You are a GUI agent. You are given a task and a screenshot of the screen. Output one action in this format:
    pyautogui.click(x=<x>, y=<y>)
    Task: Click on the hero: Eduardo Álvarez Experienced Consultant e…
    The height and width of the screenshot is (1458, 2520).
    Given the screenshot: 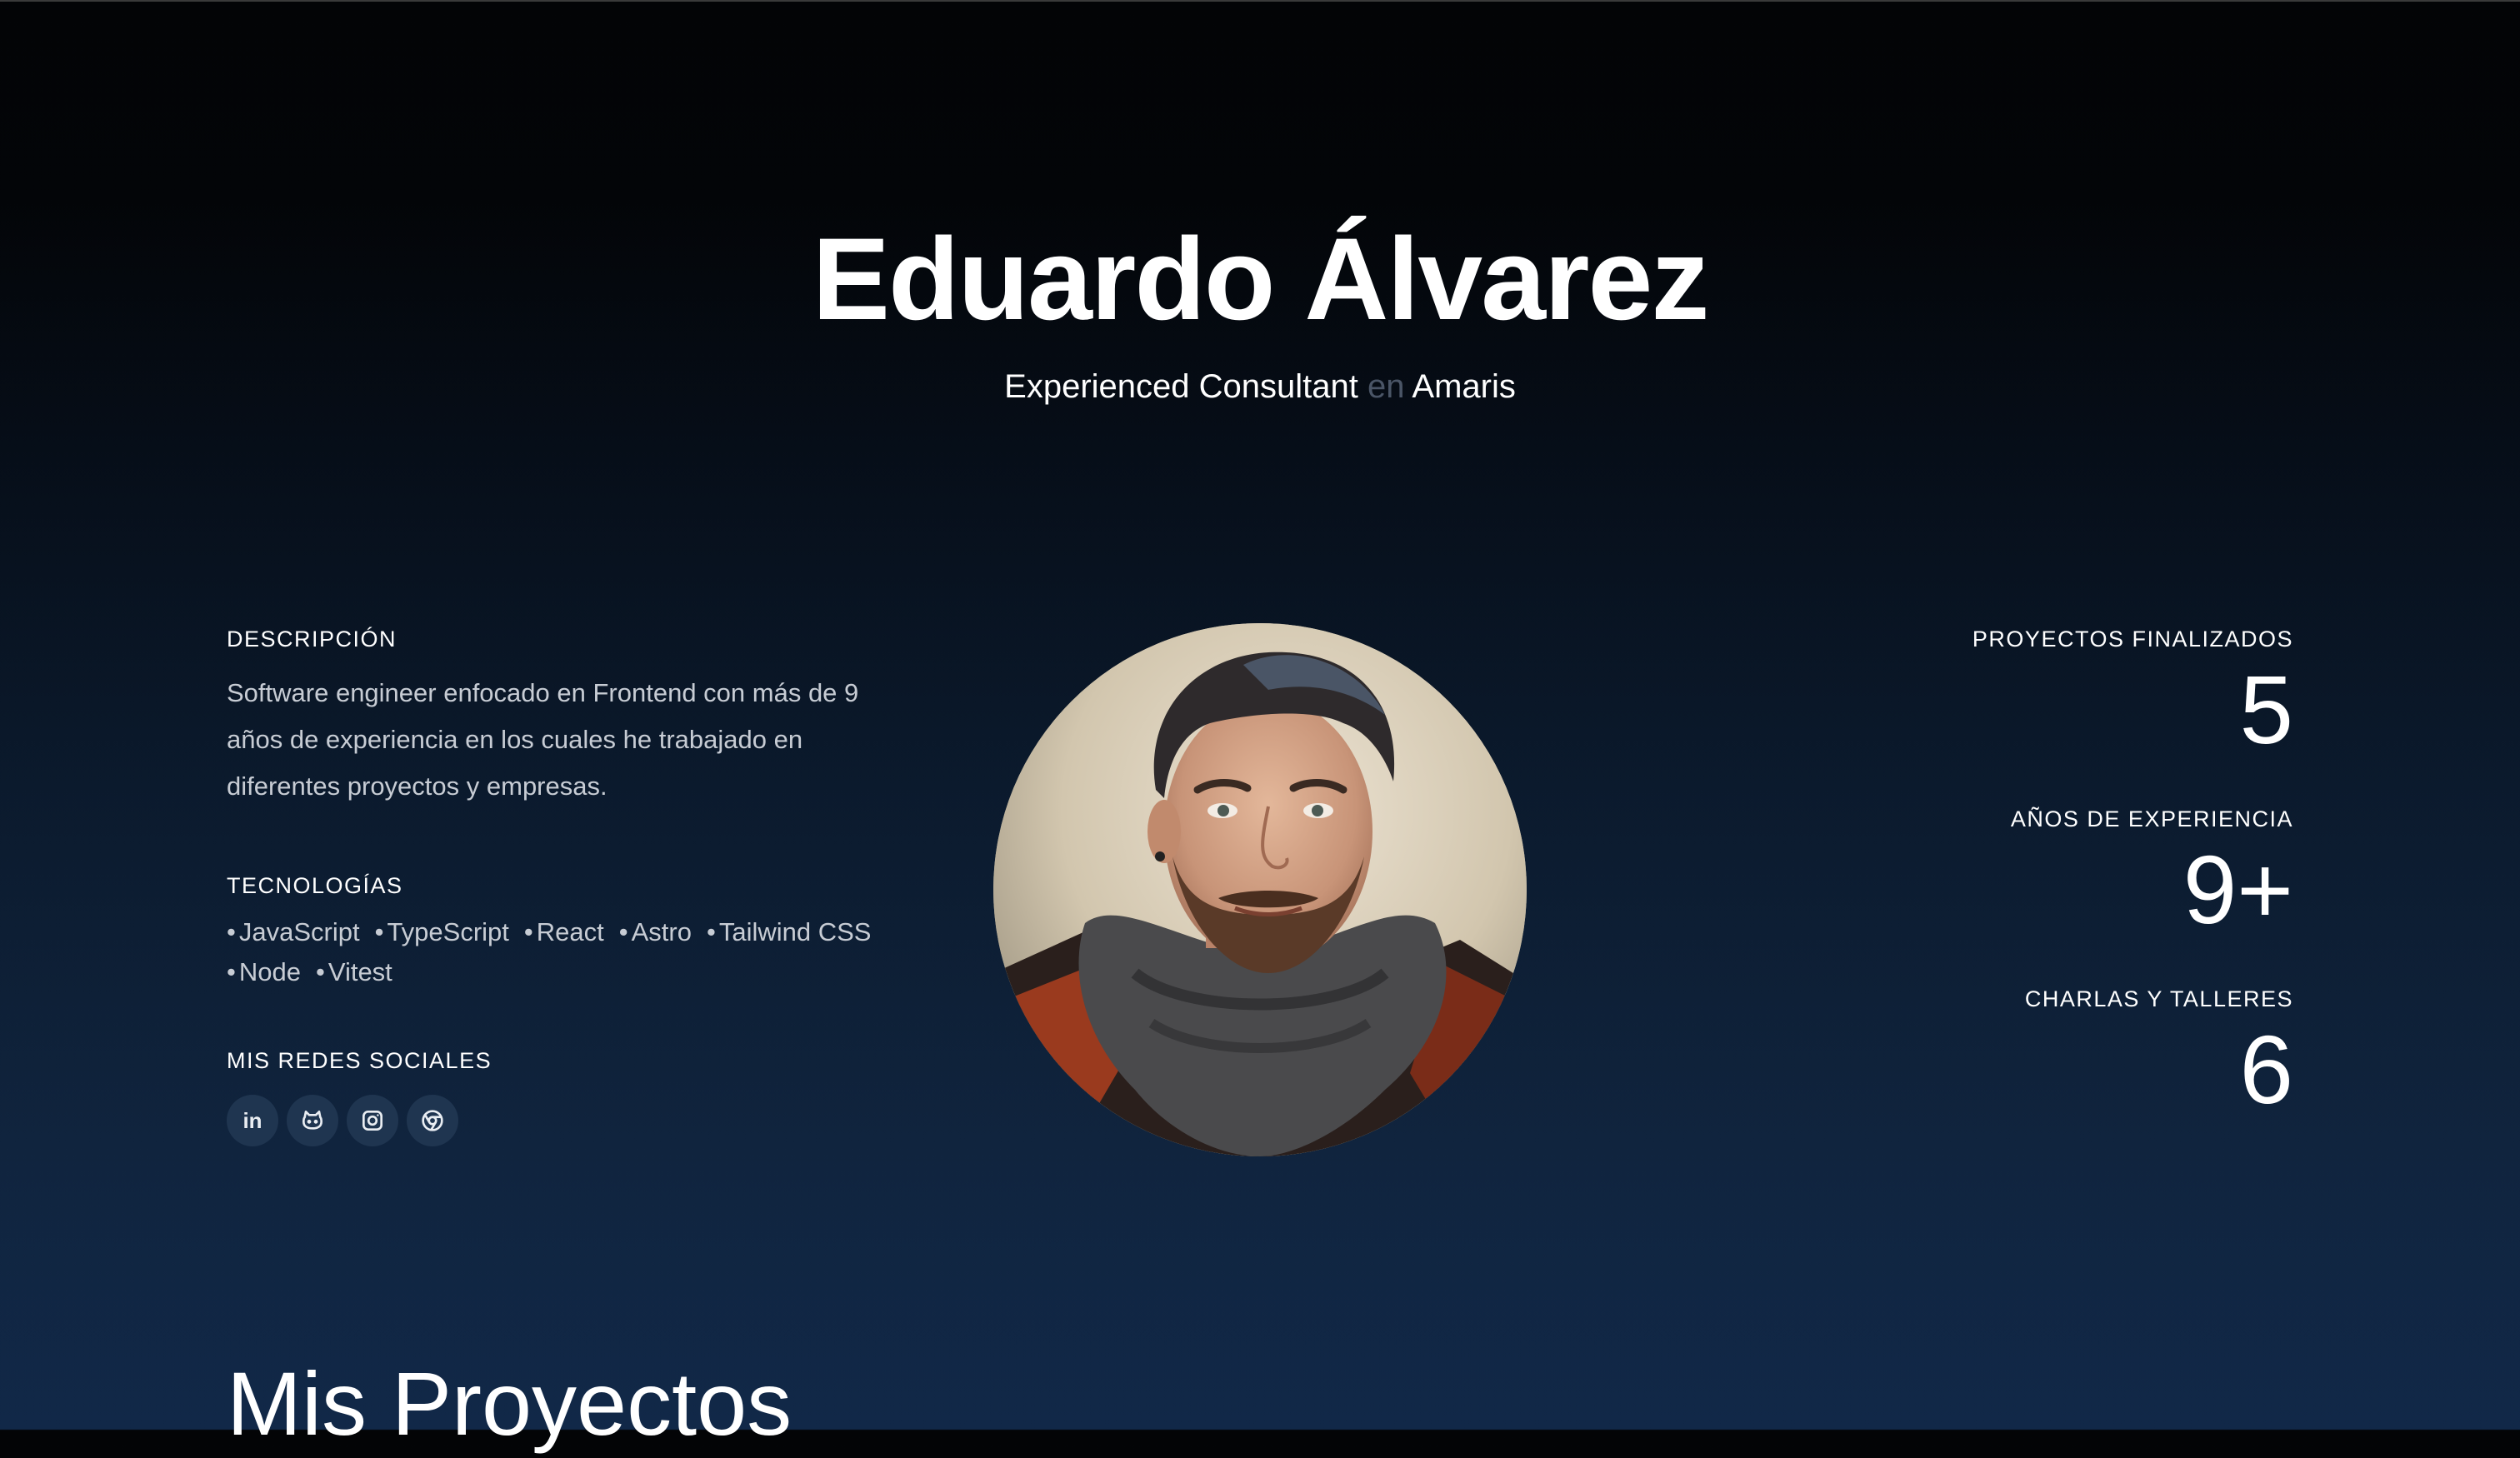 What is the action you would take?
    pyautogui.click(x=1260, y=308)
    